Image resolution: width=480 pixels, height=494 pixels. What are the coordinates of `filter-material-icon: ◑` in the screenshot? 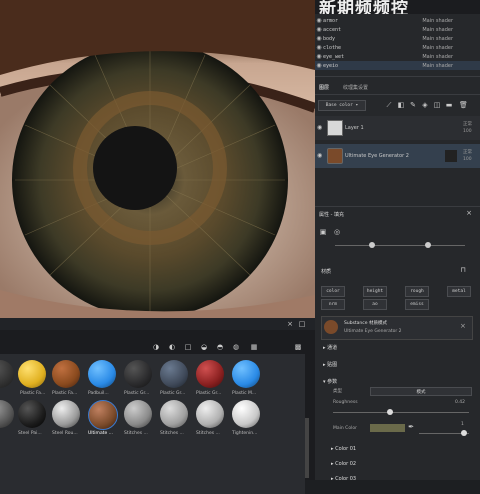 It's located at (156, 347).